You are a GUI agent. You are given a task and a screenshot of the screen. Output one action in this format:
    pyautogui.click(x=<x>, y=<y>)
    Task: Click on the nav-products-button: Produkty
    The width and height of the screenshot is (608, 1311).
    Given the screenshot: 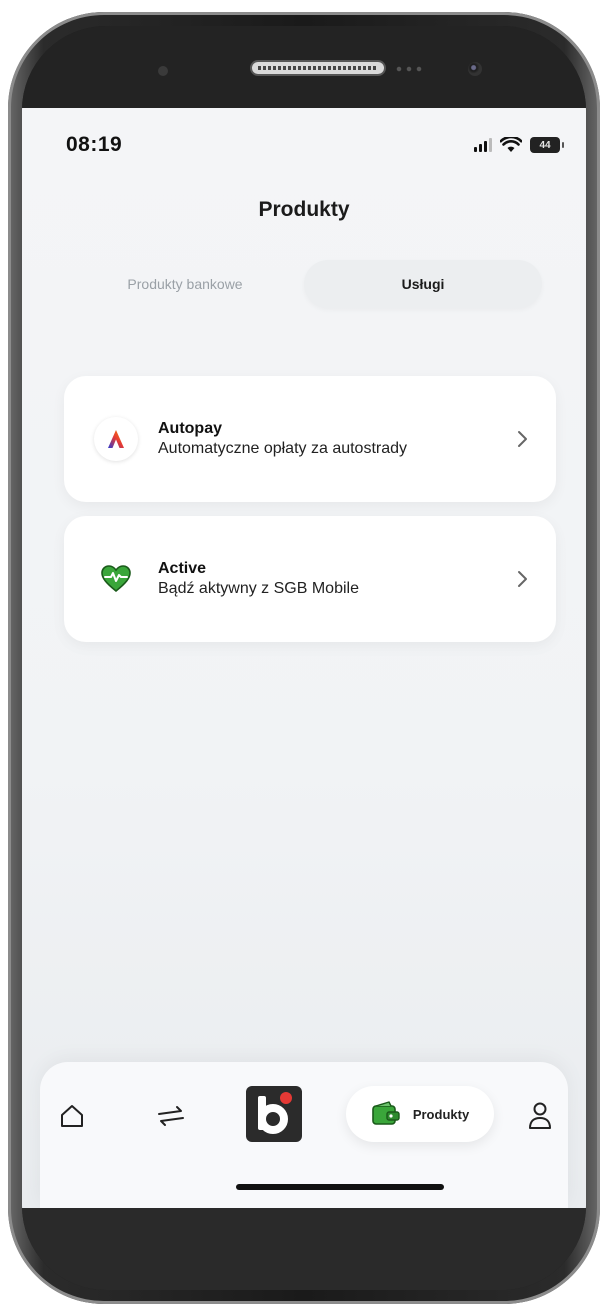 What is the action you would take?
    pyautogui.click(x=420, y=1114)
    